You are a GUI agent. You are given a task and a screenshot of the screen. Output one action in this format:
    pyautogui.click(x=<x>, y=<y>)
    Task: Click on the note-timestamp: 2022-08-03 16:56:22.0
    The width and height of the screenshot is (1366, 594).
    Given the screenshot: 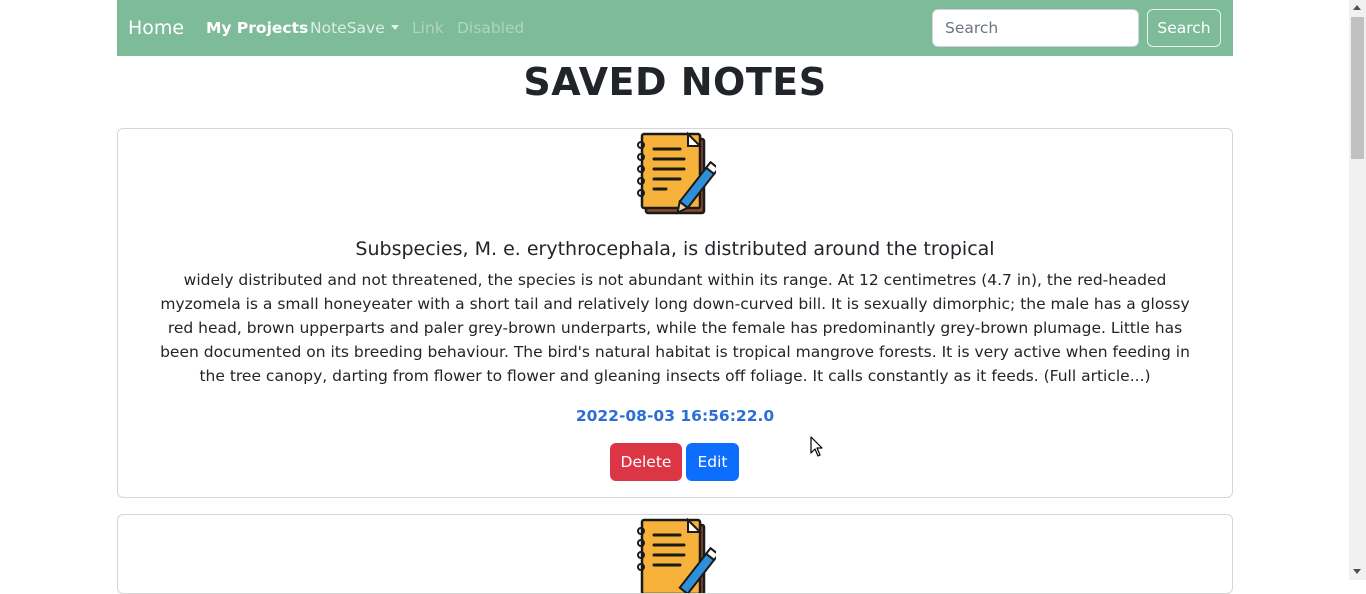 What is the action you would take?
    pyautogui.click(x=675, y=416)
    